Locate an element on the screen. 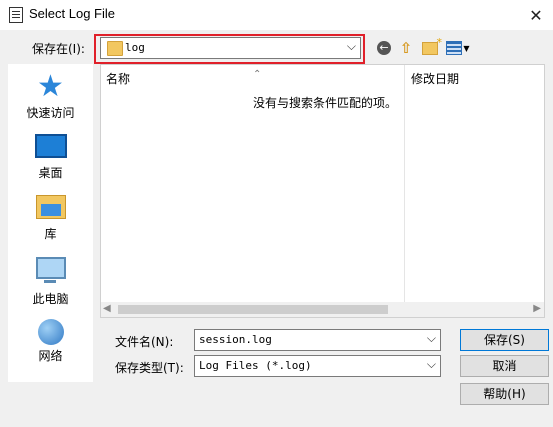 This screenshot has height=427, width=553. filetype-value: Log Files (*.log) is located at coordinates (255, 365).